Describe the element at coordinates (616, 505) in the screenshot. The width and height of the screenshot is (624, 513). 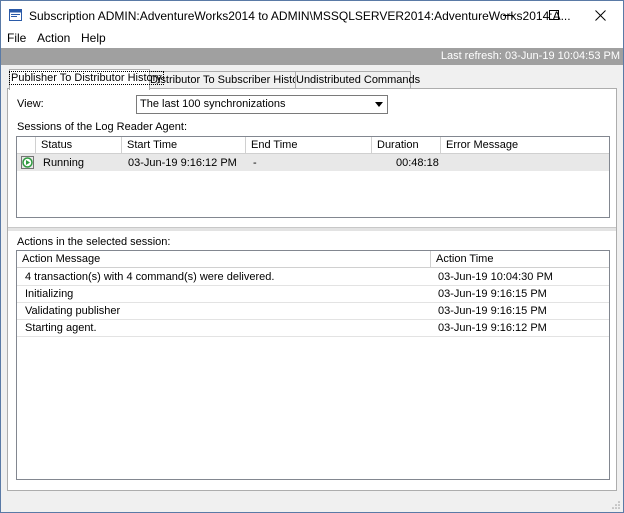
I see `resize-grip-icon` at that location.